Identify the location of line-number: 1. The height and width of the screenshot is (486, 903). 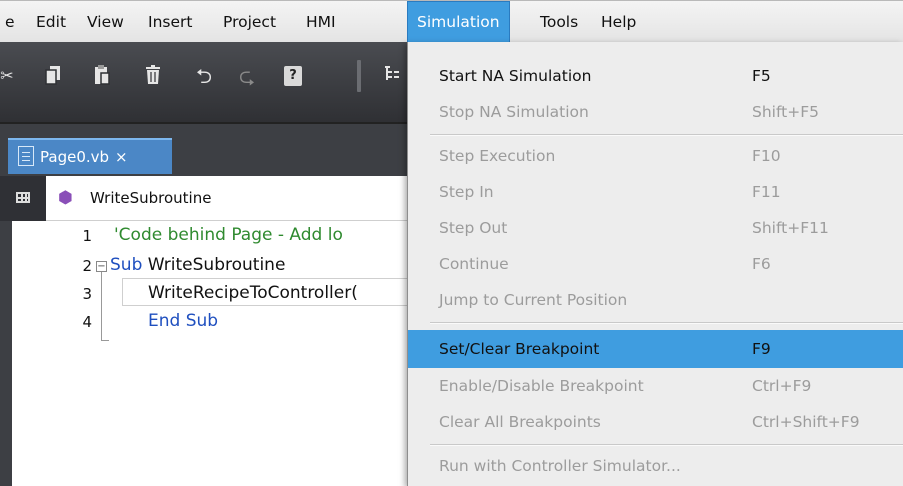
(87, 236).